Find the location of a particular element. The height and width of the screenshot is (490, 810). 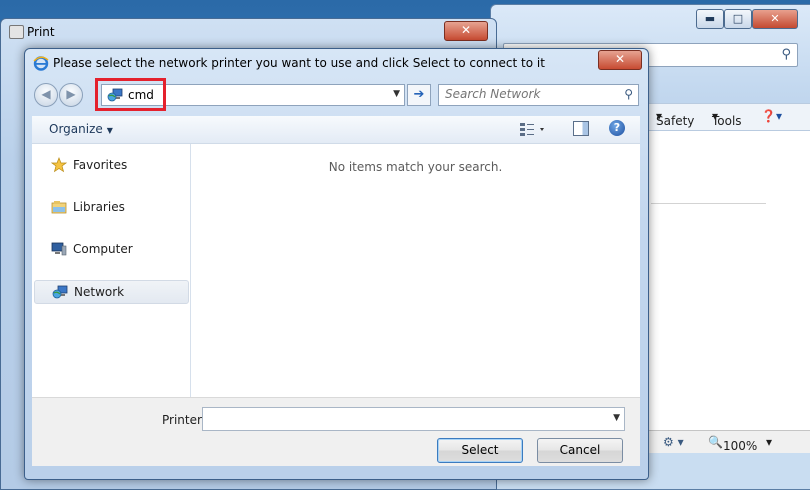

internet-explorer-icon is located at coordinates (41, 63).